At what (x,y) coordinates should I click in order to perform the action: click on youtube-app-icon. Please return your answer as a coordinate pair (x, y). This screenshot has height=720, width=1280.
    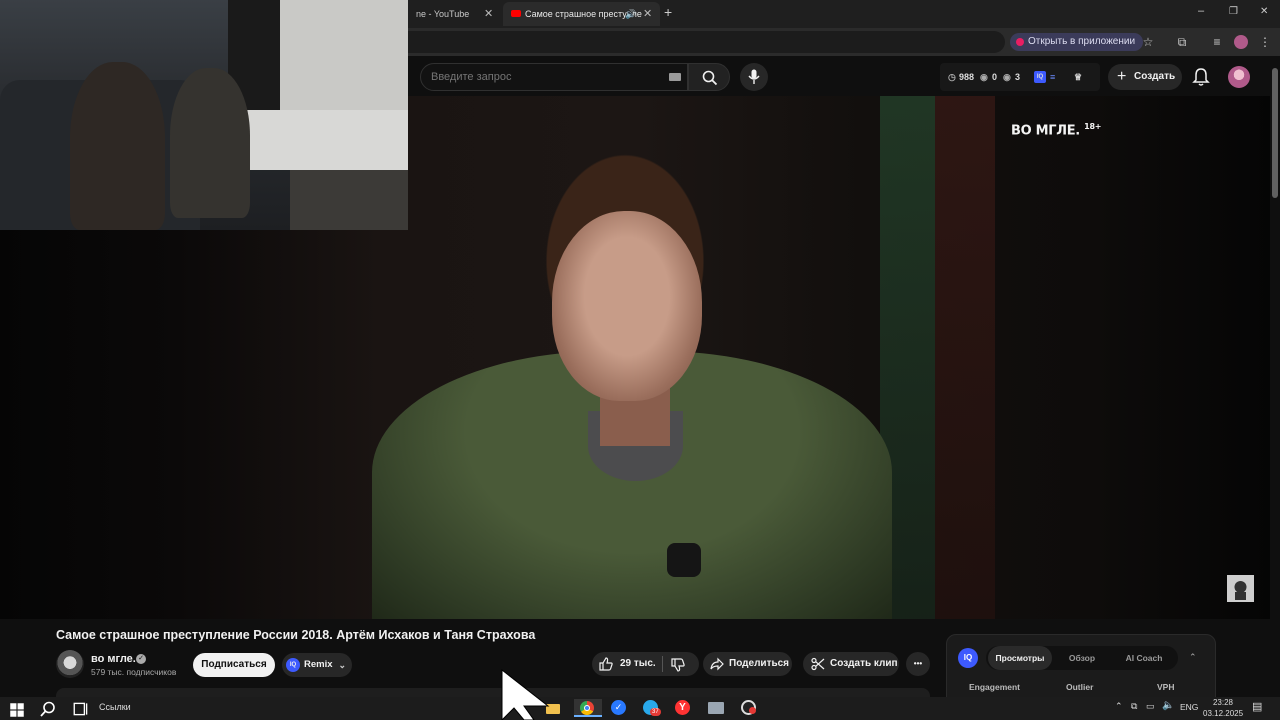
    Looking at the image, I should click on (1020, 42).